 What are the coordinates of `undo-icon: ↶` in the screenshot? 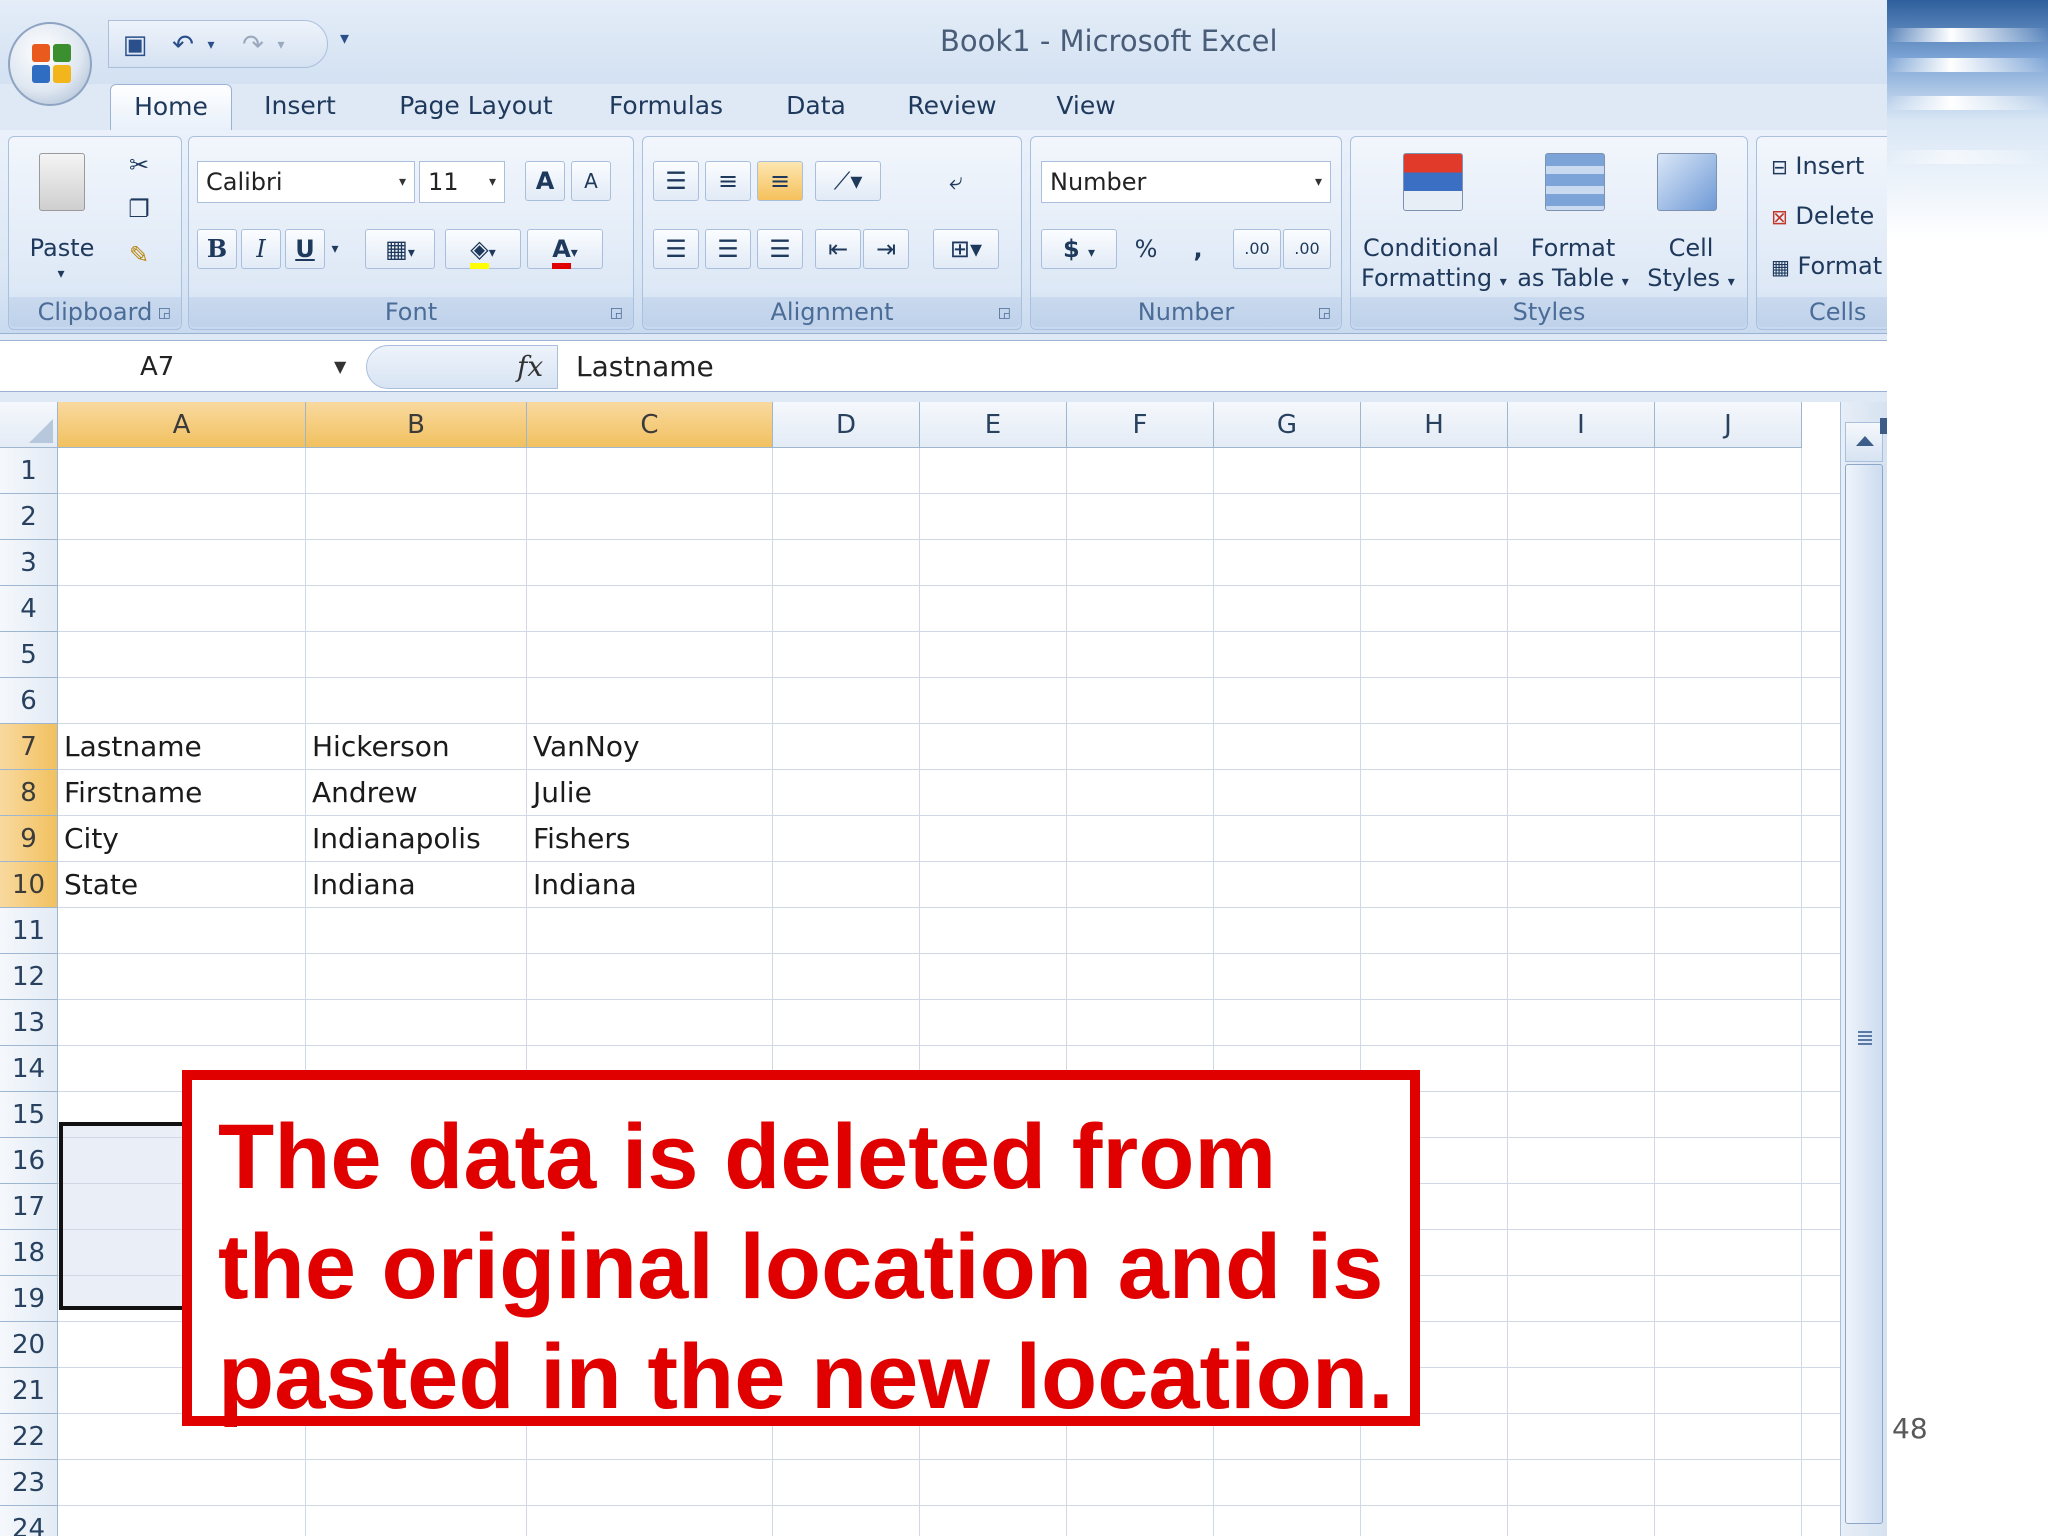 It's located at (183, 45).